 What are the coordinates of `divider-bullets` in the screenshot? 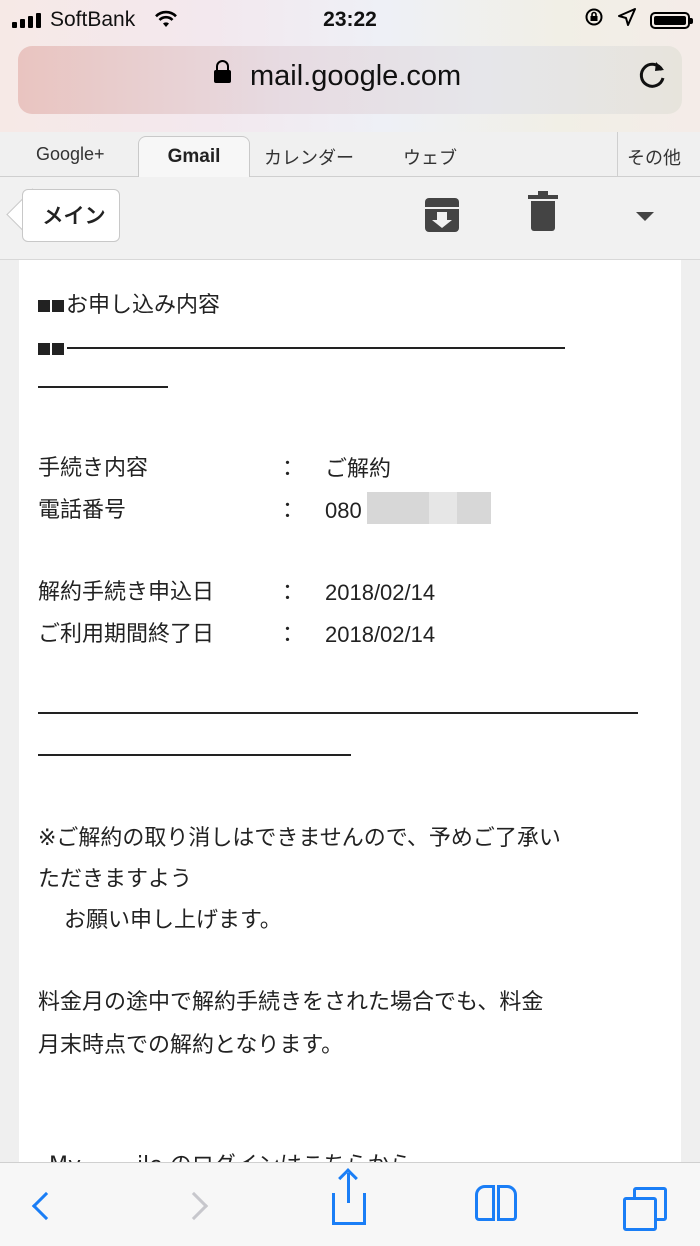 It's located at (52, 349).